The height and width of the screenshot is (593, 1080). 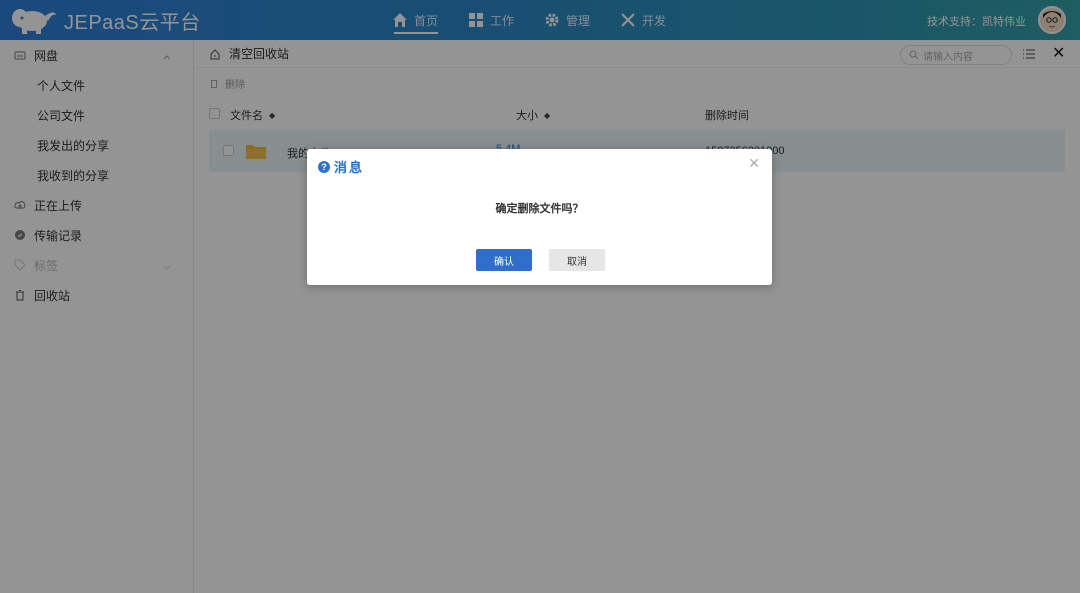 What do you see at coordinates (504, 260) in the screenshot?
I see `confirm-button: 确认` at bounding box center [504, 260].